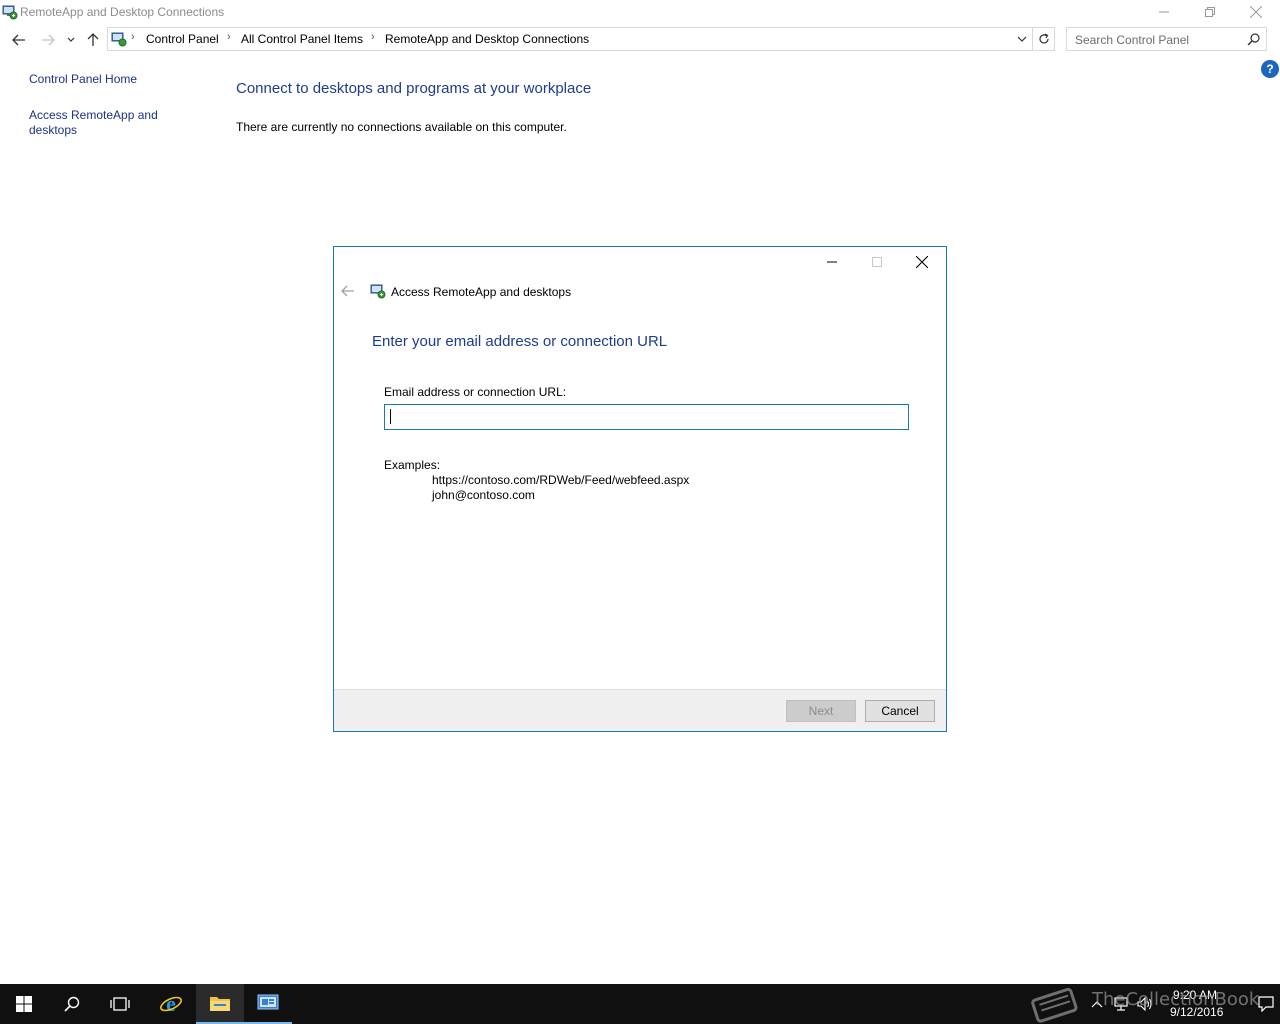 The height and width of the screenshot is (1024, 1280). I want to click on dialog-back-button, so click(348, 291).